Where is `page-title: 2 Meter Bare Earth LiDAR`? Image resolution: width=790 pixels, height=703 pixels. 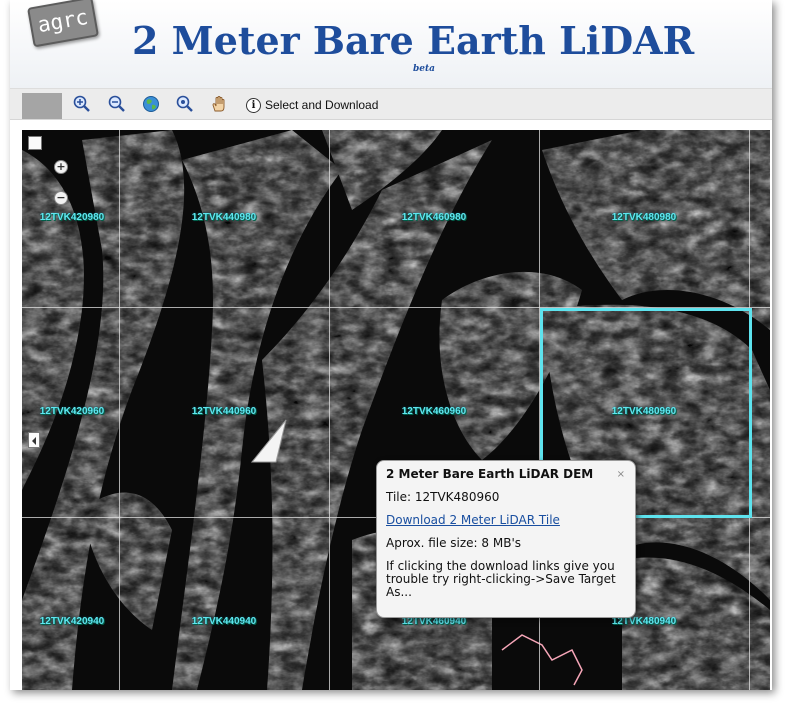 page-title: 2 Meter Bare Earth LiDAR is located at coordinates (413, 40).